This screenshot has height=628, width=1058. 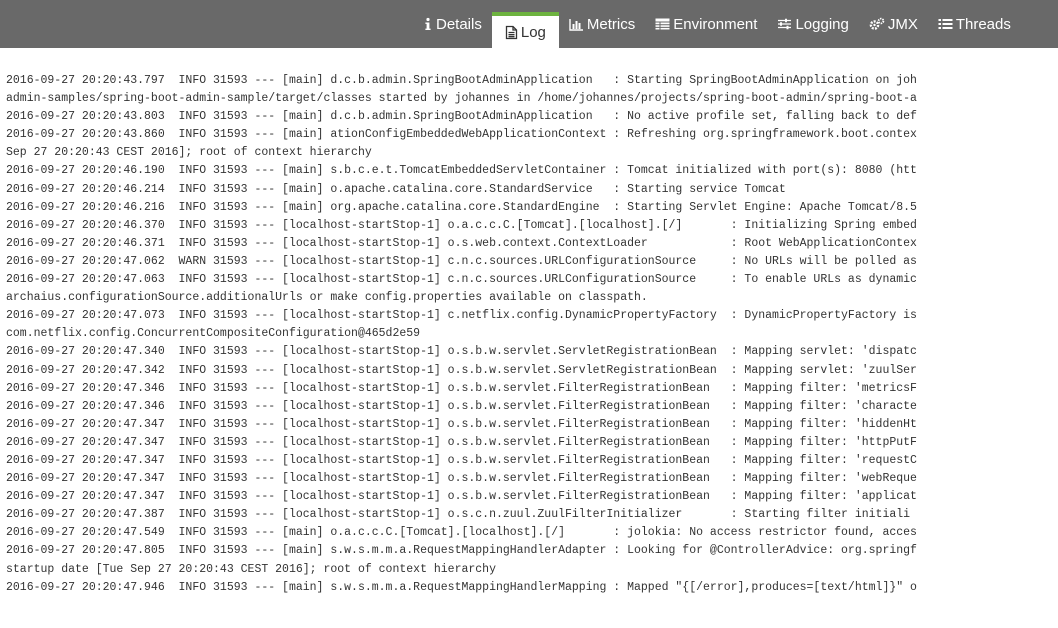 I want to click on bar-chart-icon, so click(x=576, y=24).